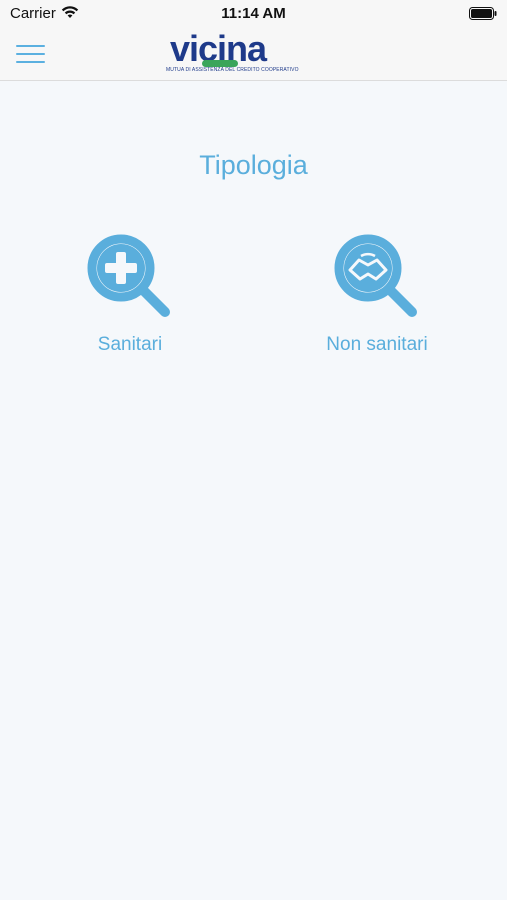 The width and height of the screenshot is (507, 900). Describe the element at coordinates (377, 344) in the screenshot. I see `option-label: Non sanitari` at that location.